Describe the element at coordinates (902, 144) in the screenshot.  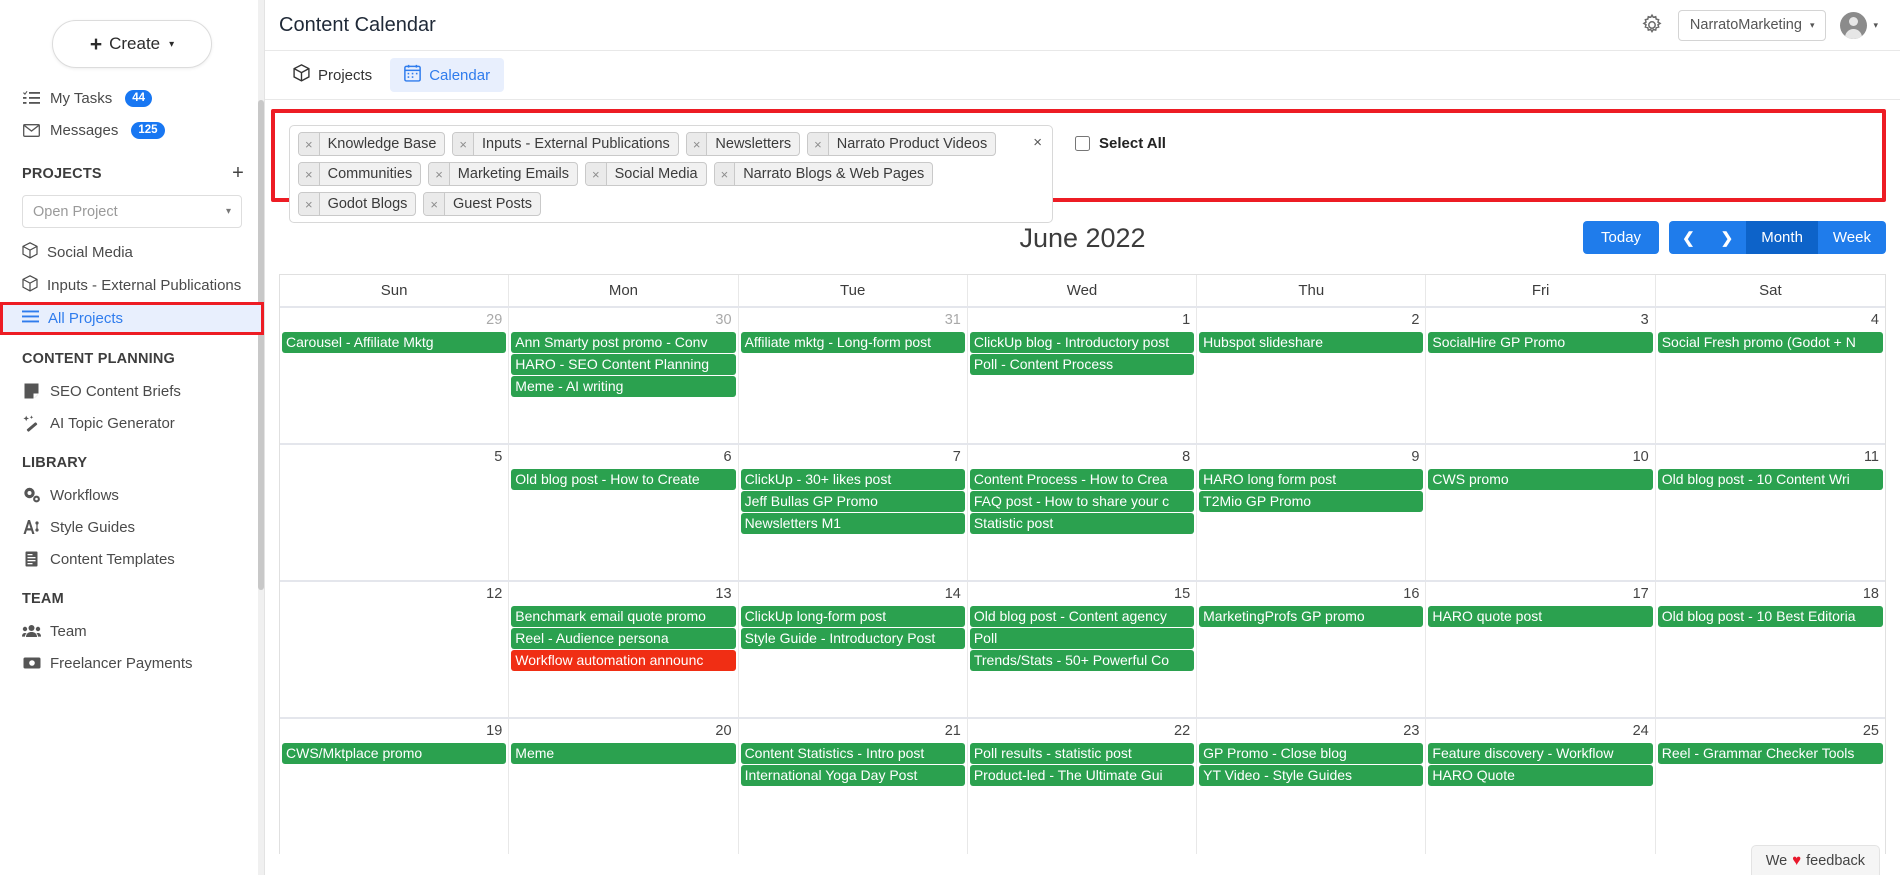
I see `filter-chip: × Narrato Product Videos` at that location.